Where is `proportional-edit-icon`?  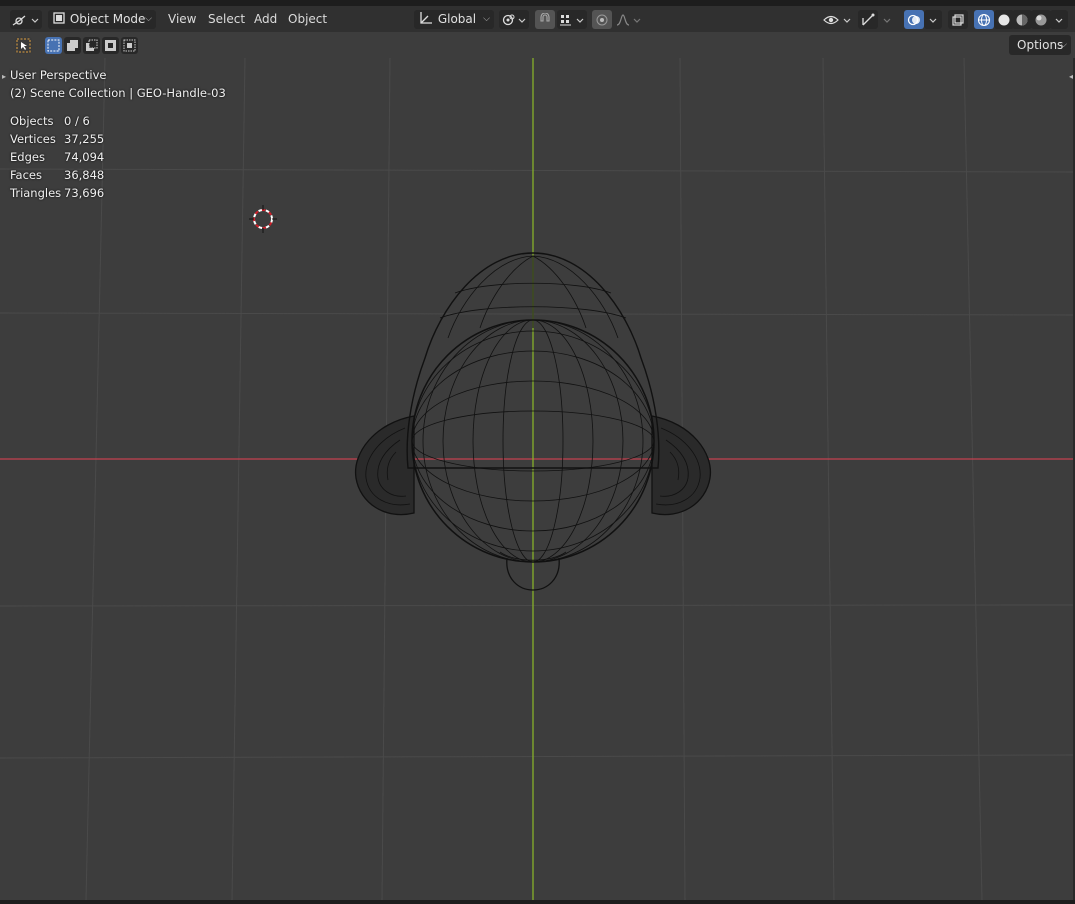 proportional-edit-icon is located at coordinates (602, 19).